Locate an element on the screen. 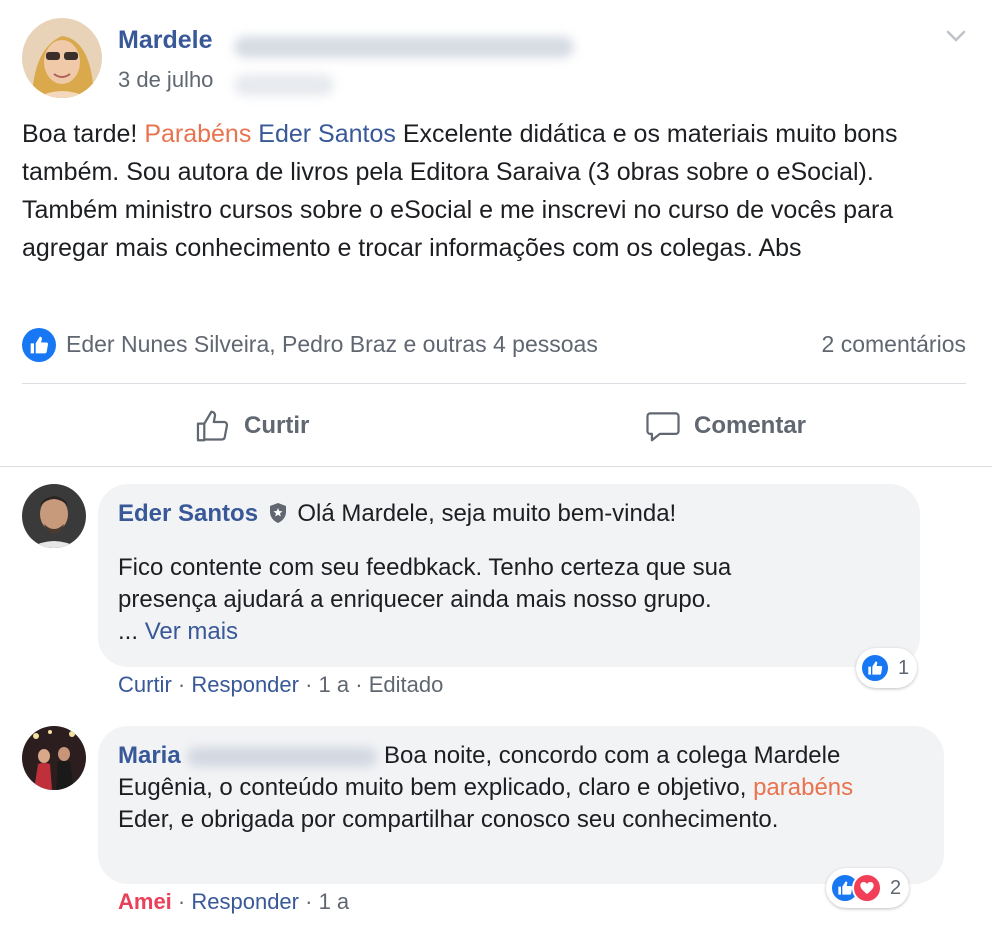 This screenshot has height=928, width=992. comments-count: 2 comentários is located at coordinates (894, 344).